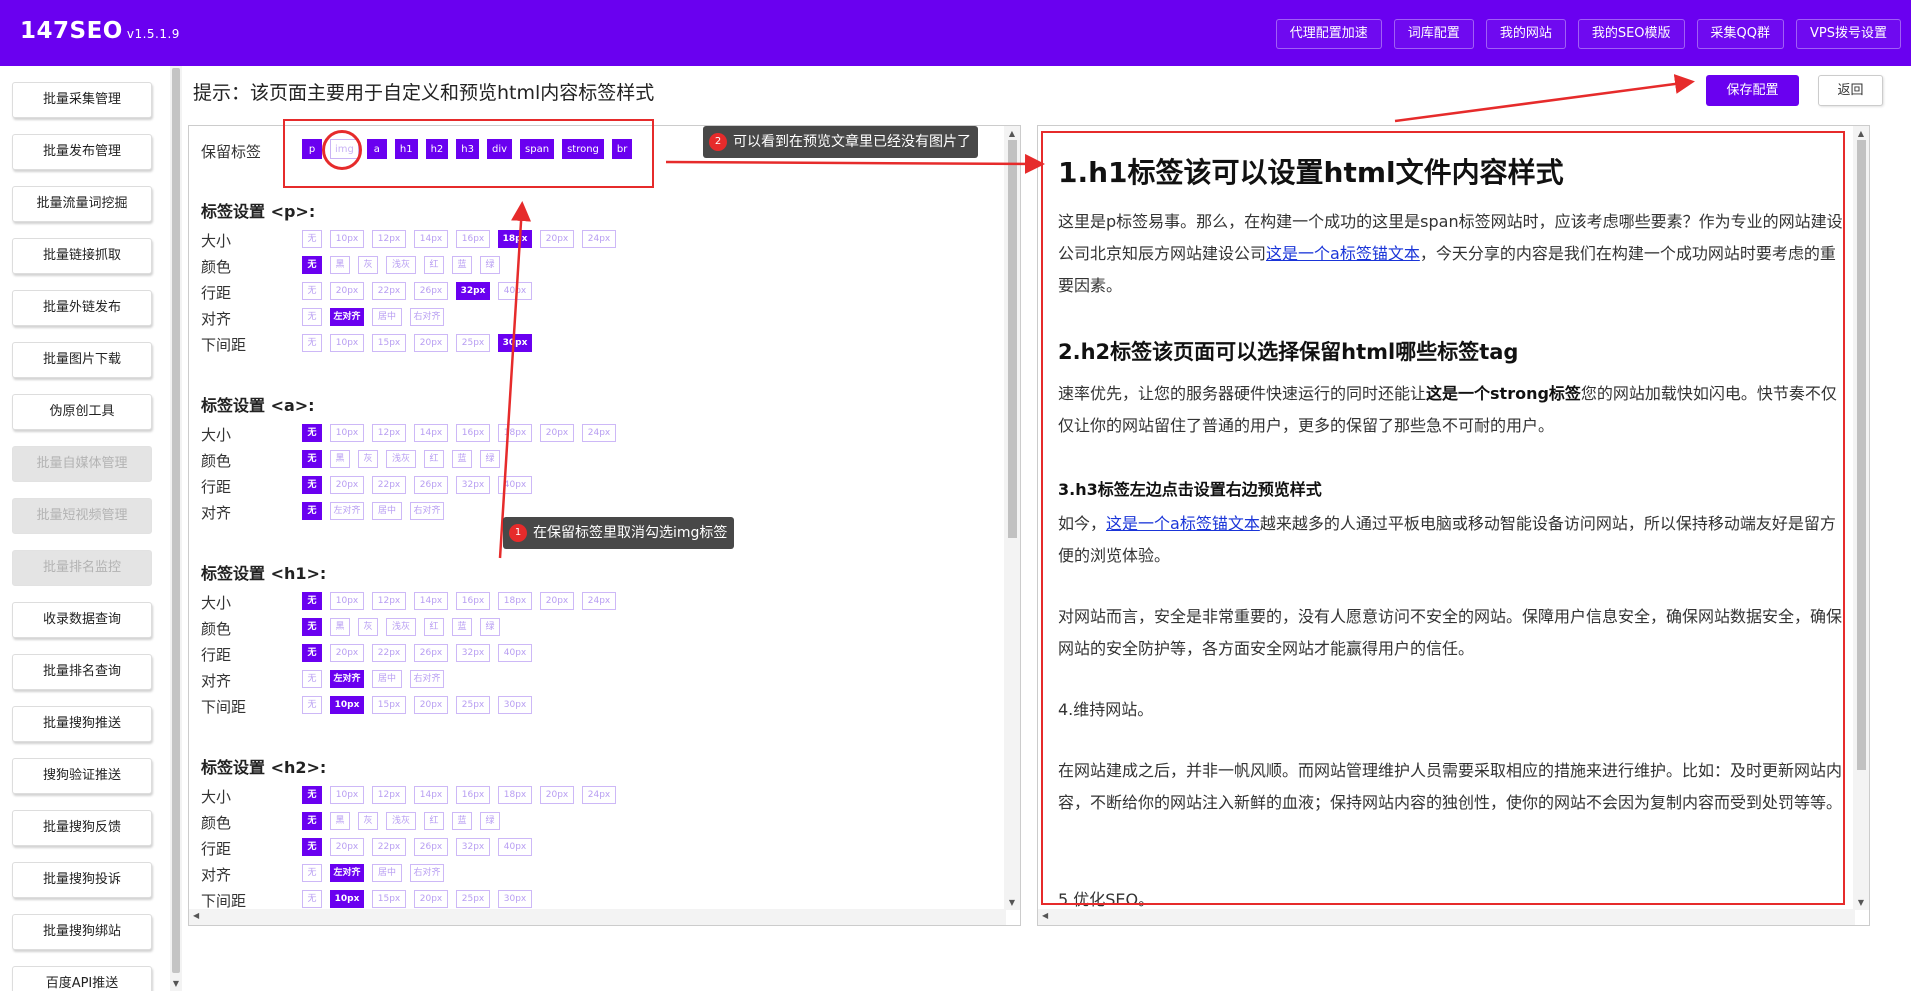  Describe the element at coordinates (82, 672) in the screenshot. I see `sidebar-item-rank-query: 批量排名查询` at that location.